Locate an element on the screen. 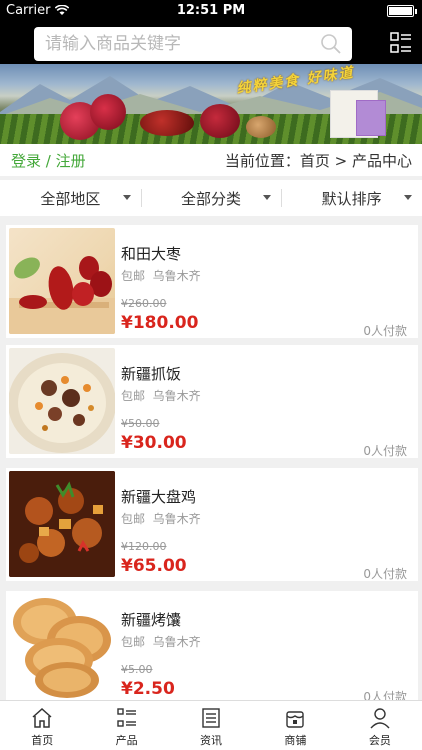 This screenshot has height=750, width=422. original-price: ¥50.00 is located at coordinates (140, 423).